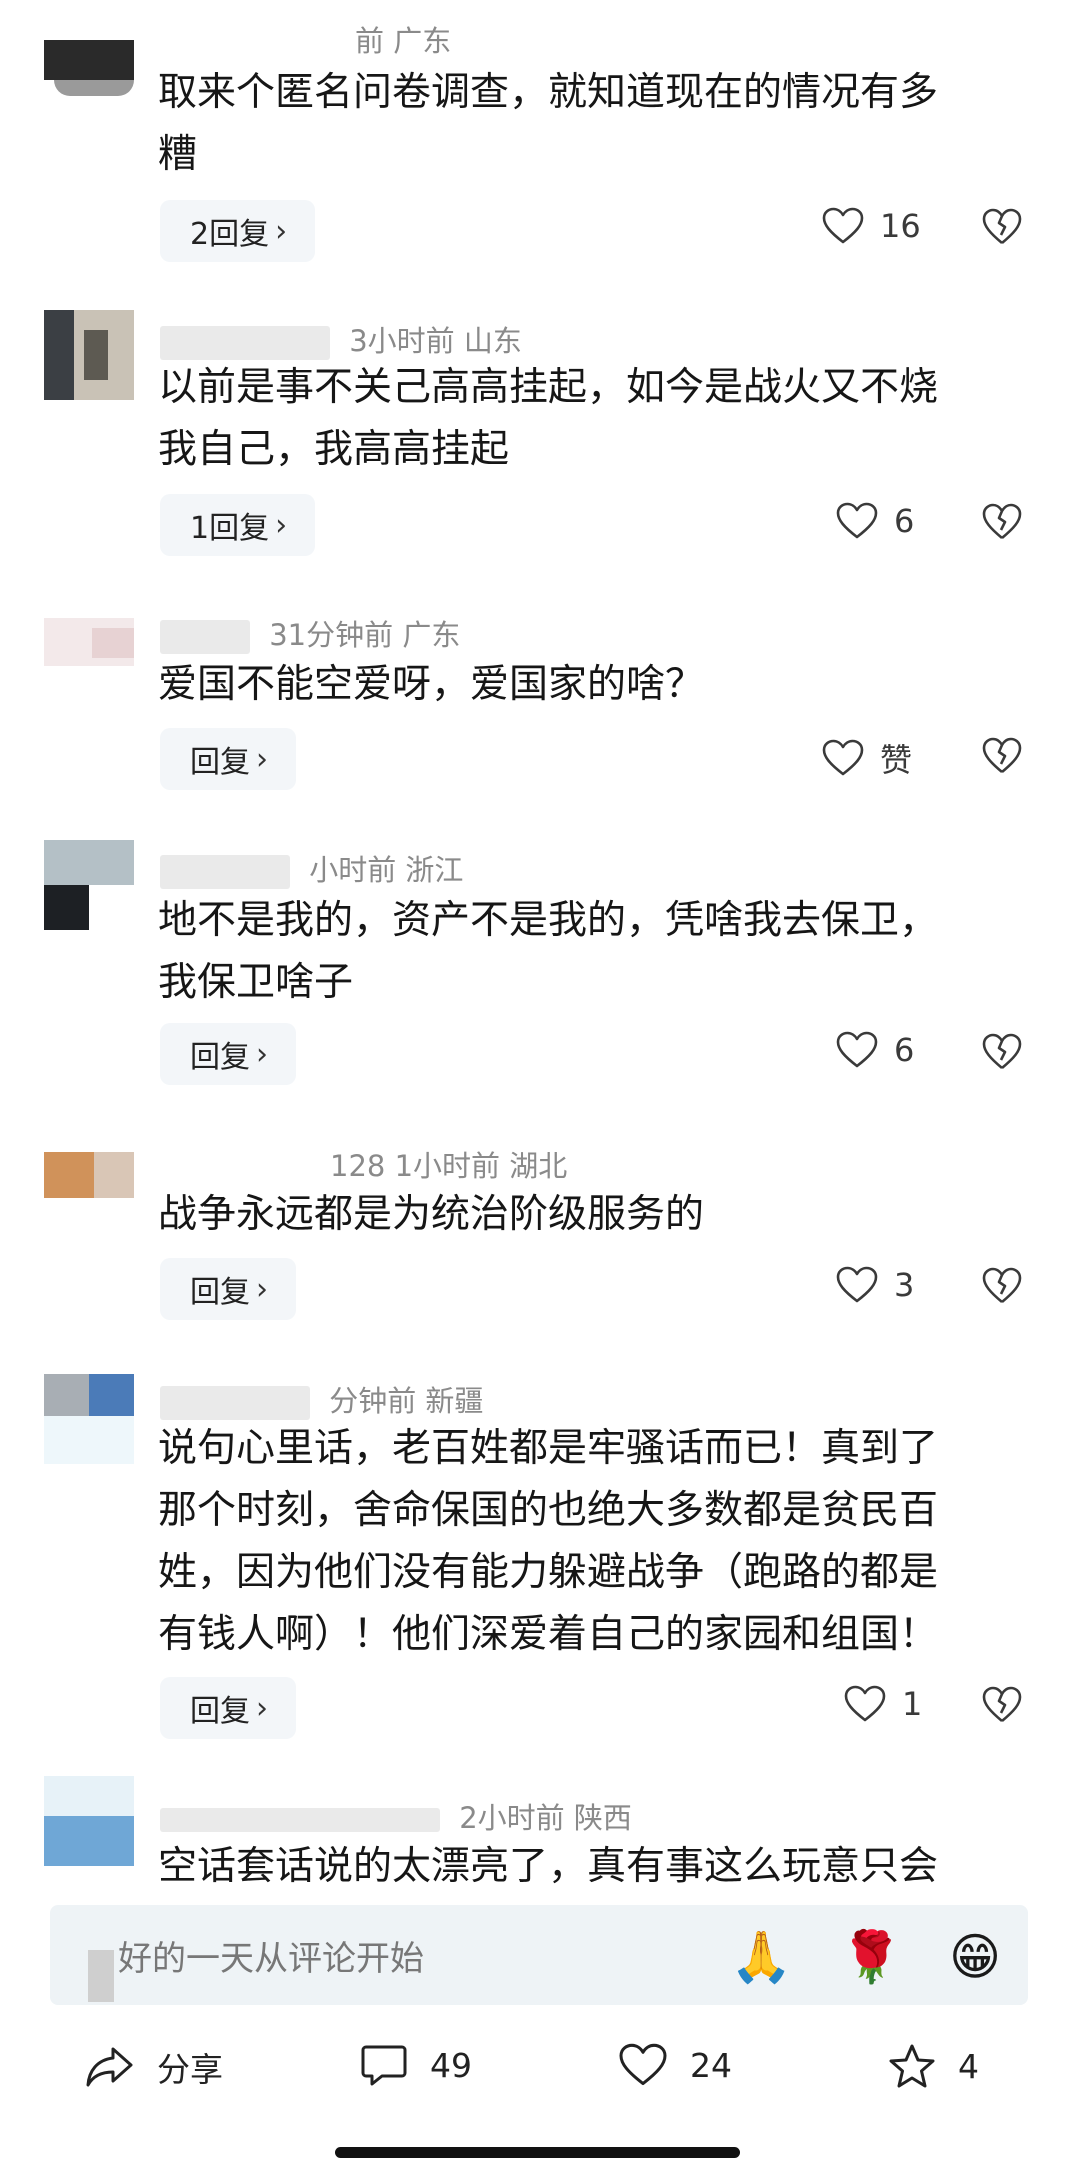  I want to click on comment-text-line: 糟, so click(178, 154).